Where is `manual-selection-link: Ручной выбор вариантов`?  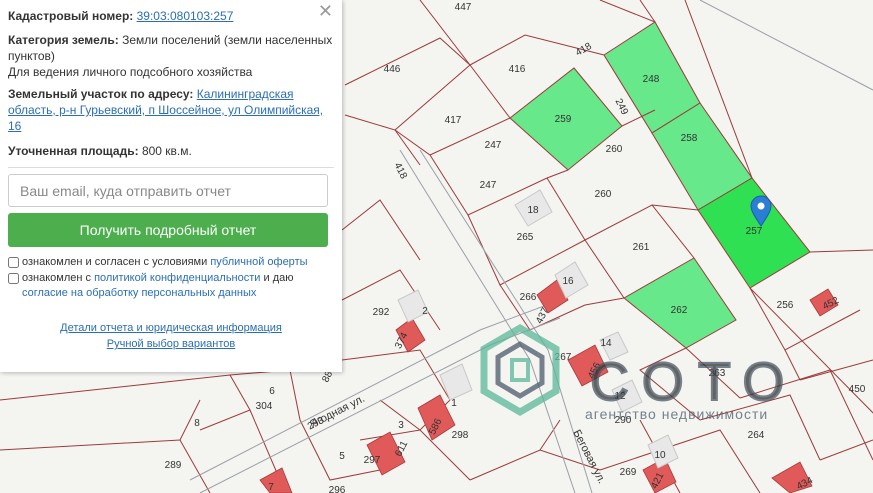 manual-selection-link: Ручной выбор вариантов is located at coordinates (171, 344).